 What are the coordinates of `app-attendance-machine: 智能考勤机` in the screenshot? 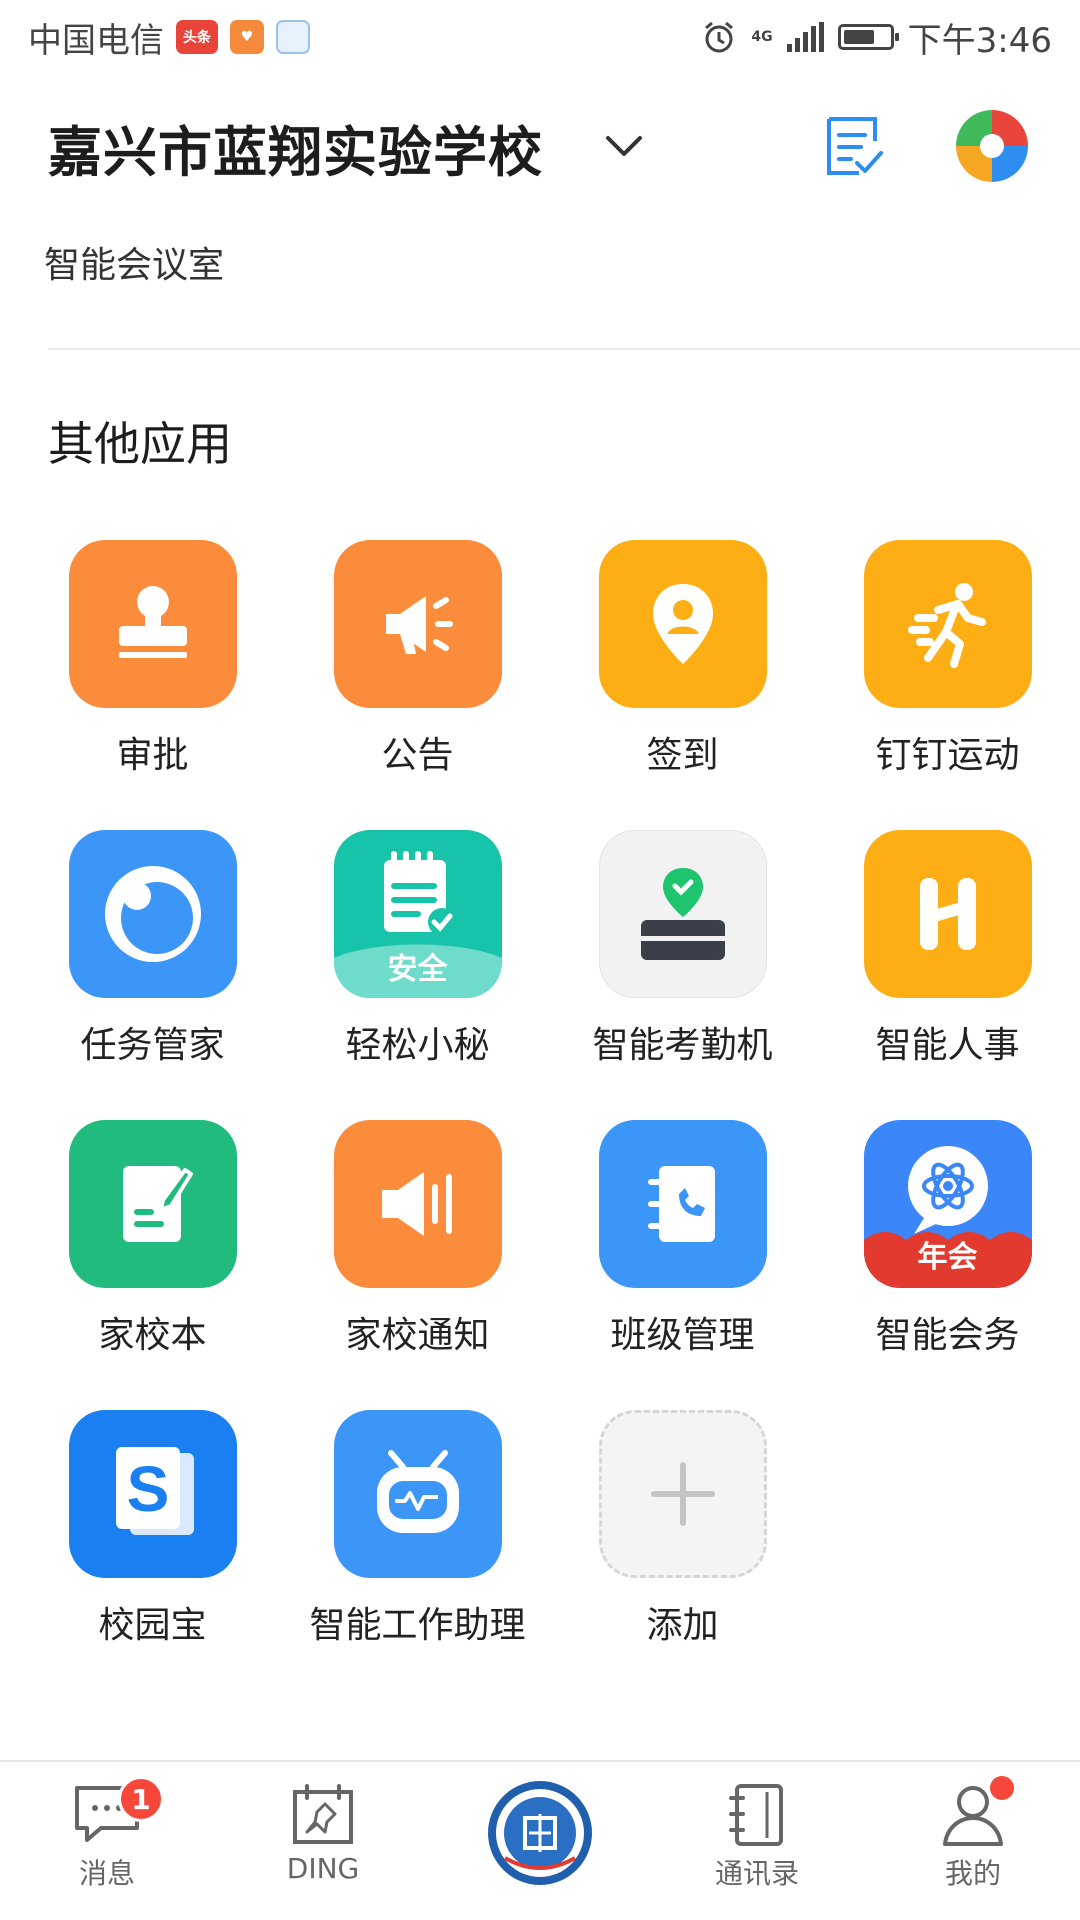 It's located at (682, 951).